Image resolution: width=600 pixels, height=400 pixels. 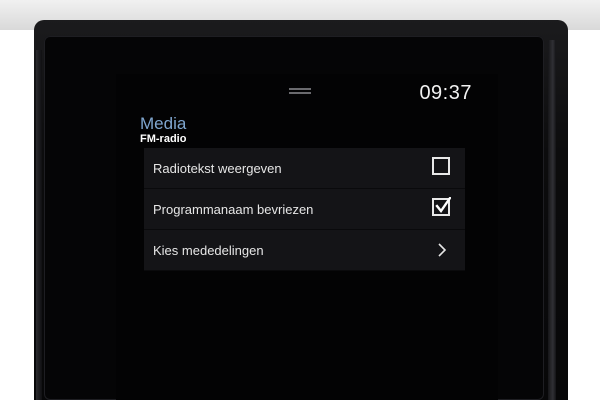 I want to click on setting-row-freeze-programme-name: Programmanaam bevriezen, so click(x=304, y=209).